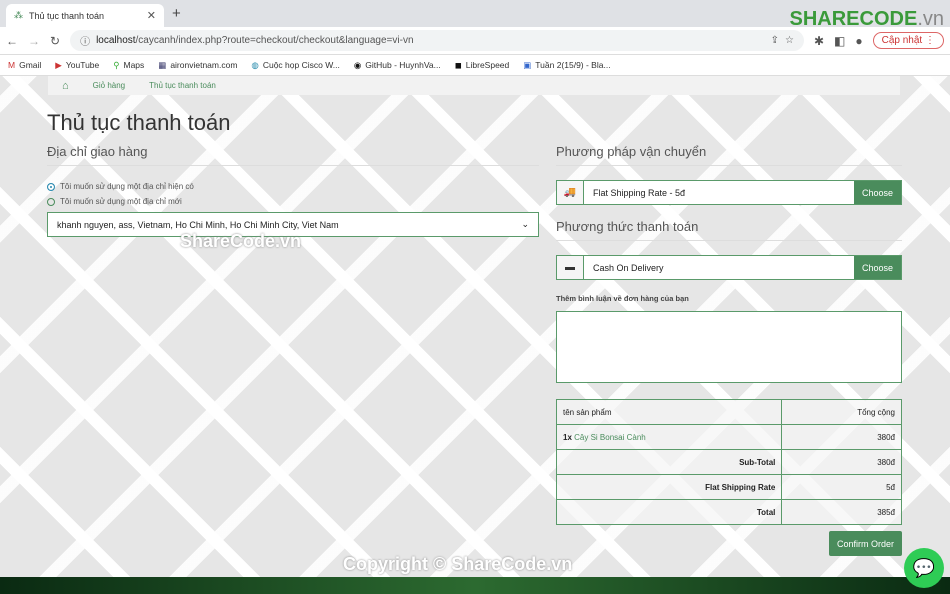  What do you see at coordinates (85, 42) in the screenshot?
I see `info-icon: ⓘ` at bounding box center [85, 42].